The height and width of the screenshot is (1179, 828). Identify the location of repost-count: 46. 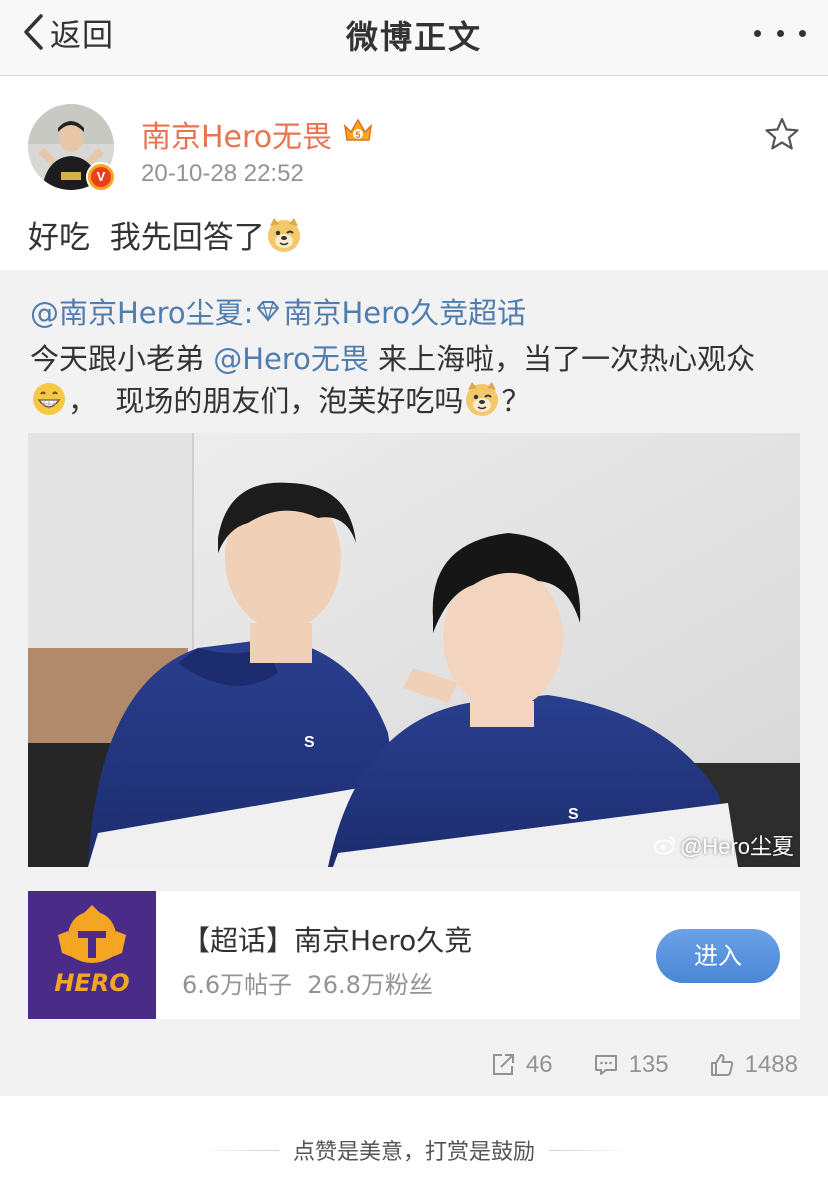
(539, 1064).